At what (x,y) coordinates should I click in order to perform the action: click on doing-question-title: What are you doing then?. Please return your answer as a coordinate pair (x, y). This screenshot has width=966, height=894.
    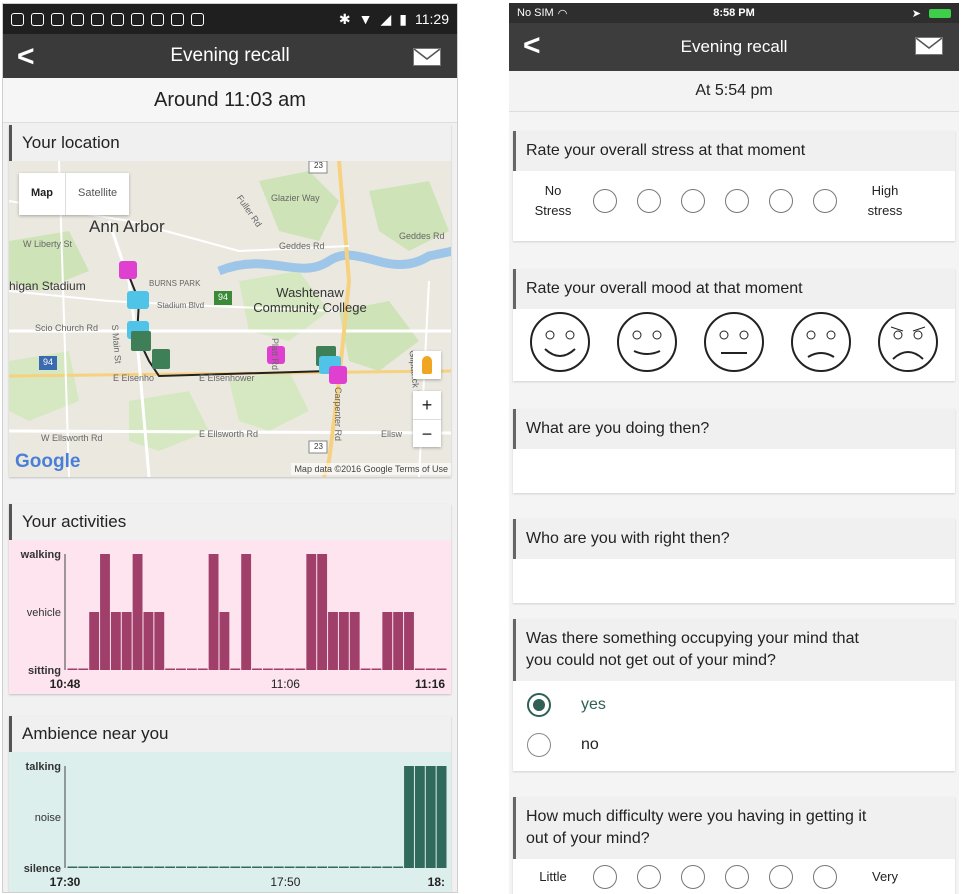
    Looking at the image, I should click on (734, 429).